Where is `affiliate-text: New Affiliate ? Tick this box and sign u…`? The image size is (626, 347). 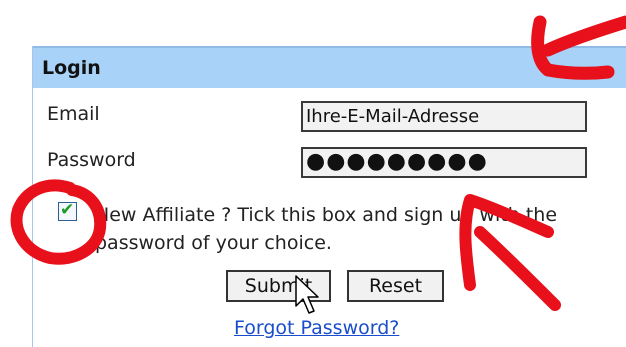 affiliate-text: New Affiliate ? Tick this box and sign u… is located at coordinates (326, 229).